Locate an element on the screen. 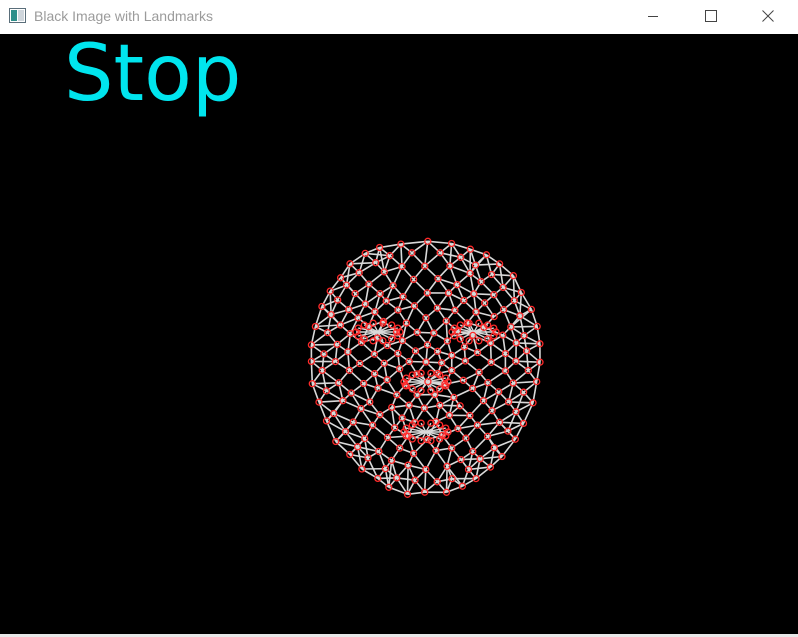 This screenshot has height=637, width=798. minimize-button is located at coordinates (653, 16).